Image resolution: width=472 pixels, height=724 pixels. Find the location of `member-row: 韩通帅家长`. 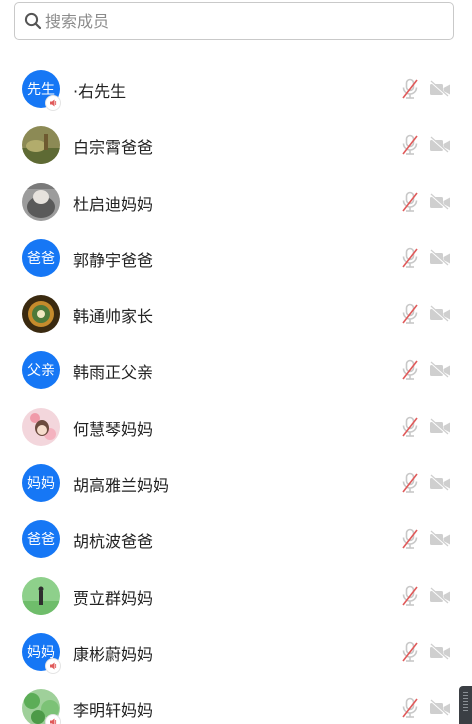

member-row: 韩通帅家长 is located at coordinates (236, 314).